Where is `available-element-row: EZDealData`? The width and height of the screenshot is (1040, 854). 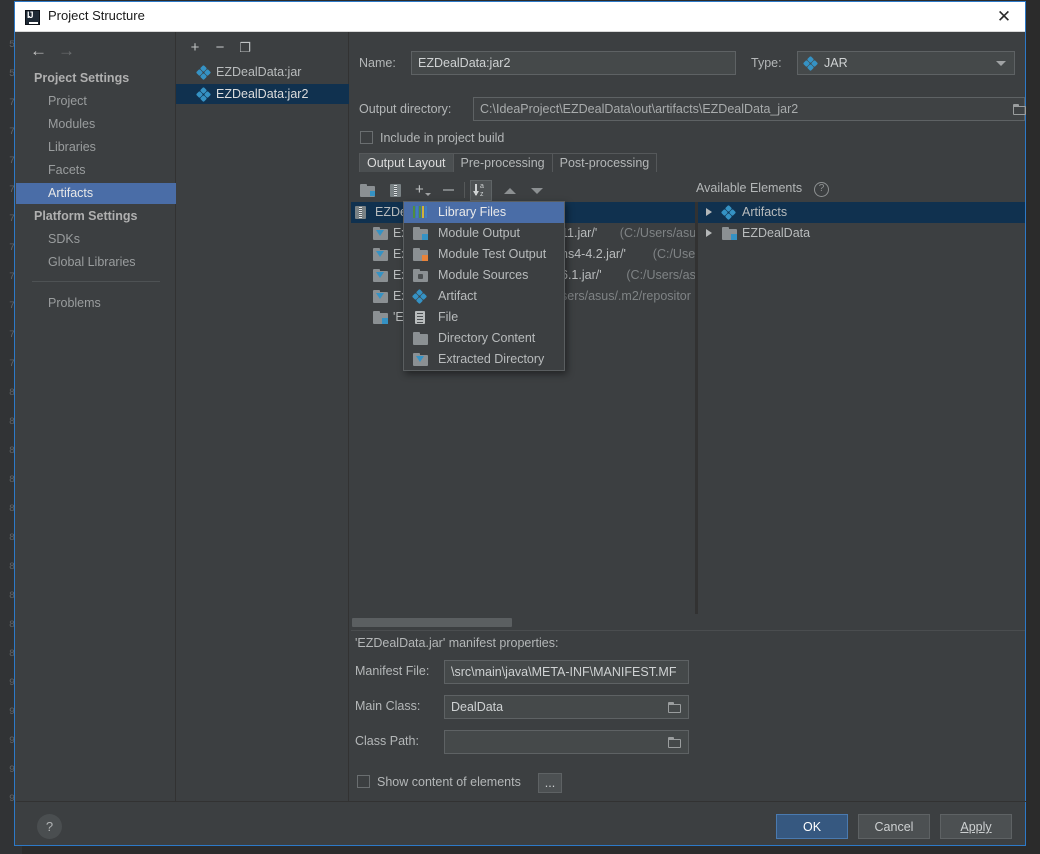 available-element-row: EZDealData is located at coordinates (861, 233).